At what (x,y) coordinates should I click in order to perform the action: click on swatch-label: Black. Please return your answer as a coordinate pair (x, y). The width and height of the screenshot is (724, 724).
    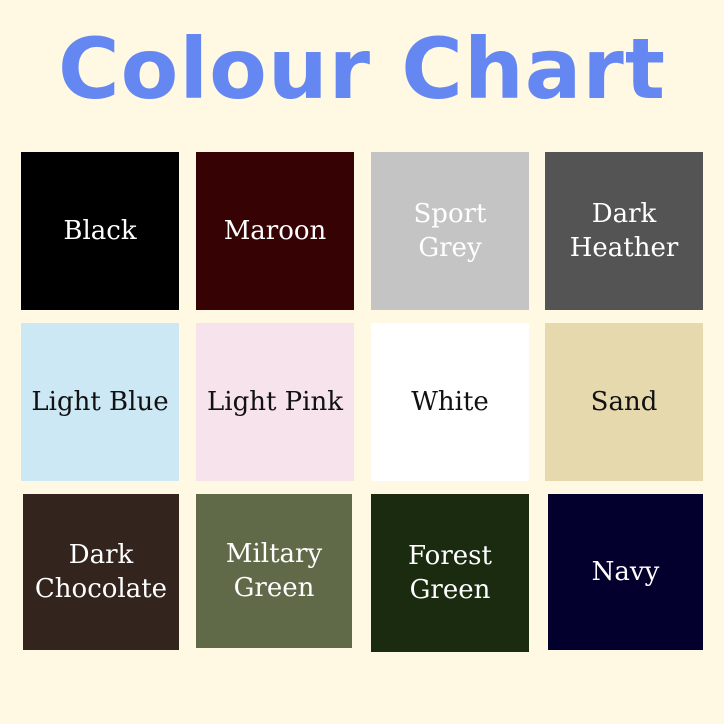
    Looking at the image, I should click on (100, 231).